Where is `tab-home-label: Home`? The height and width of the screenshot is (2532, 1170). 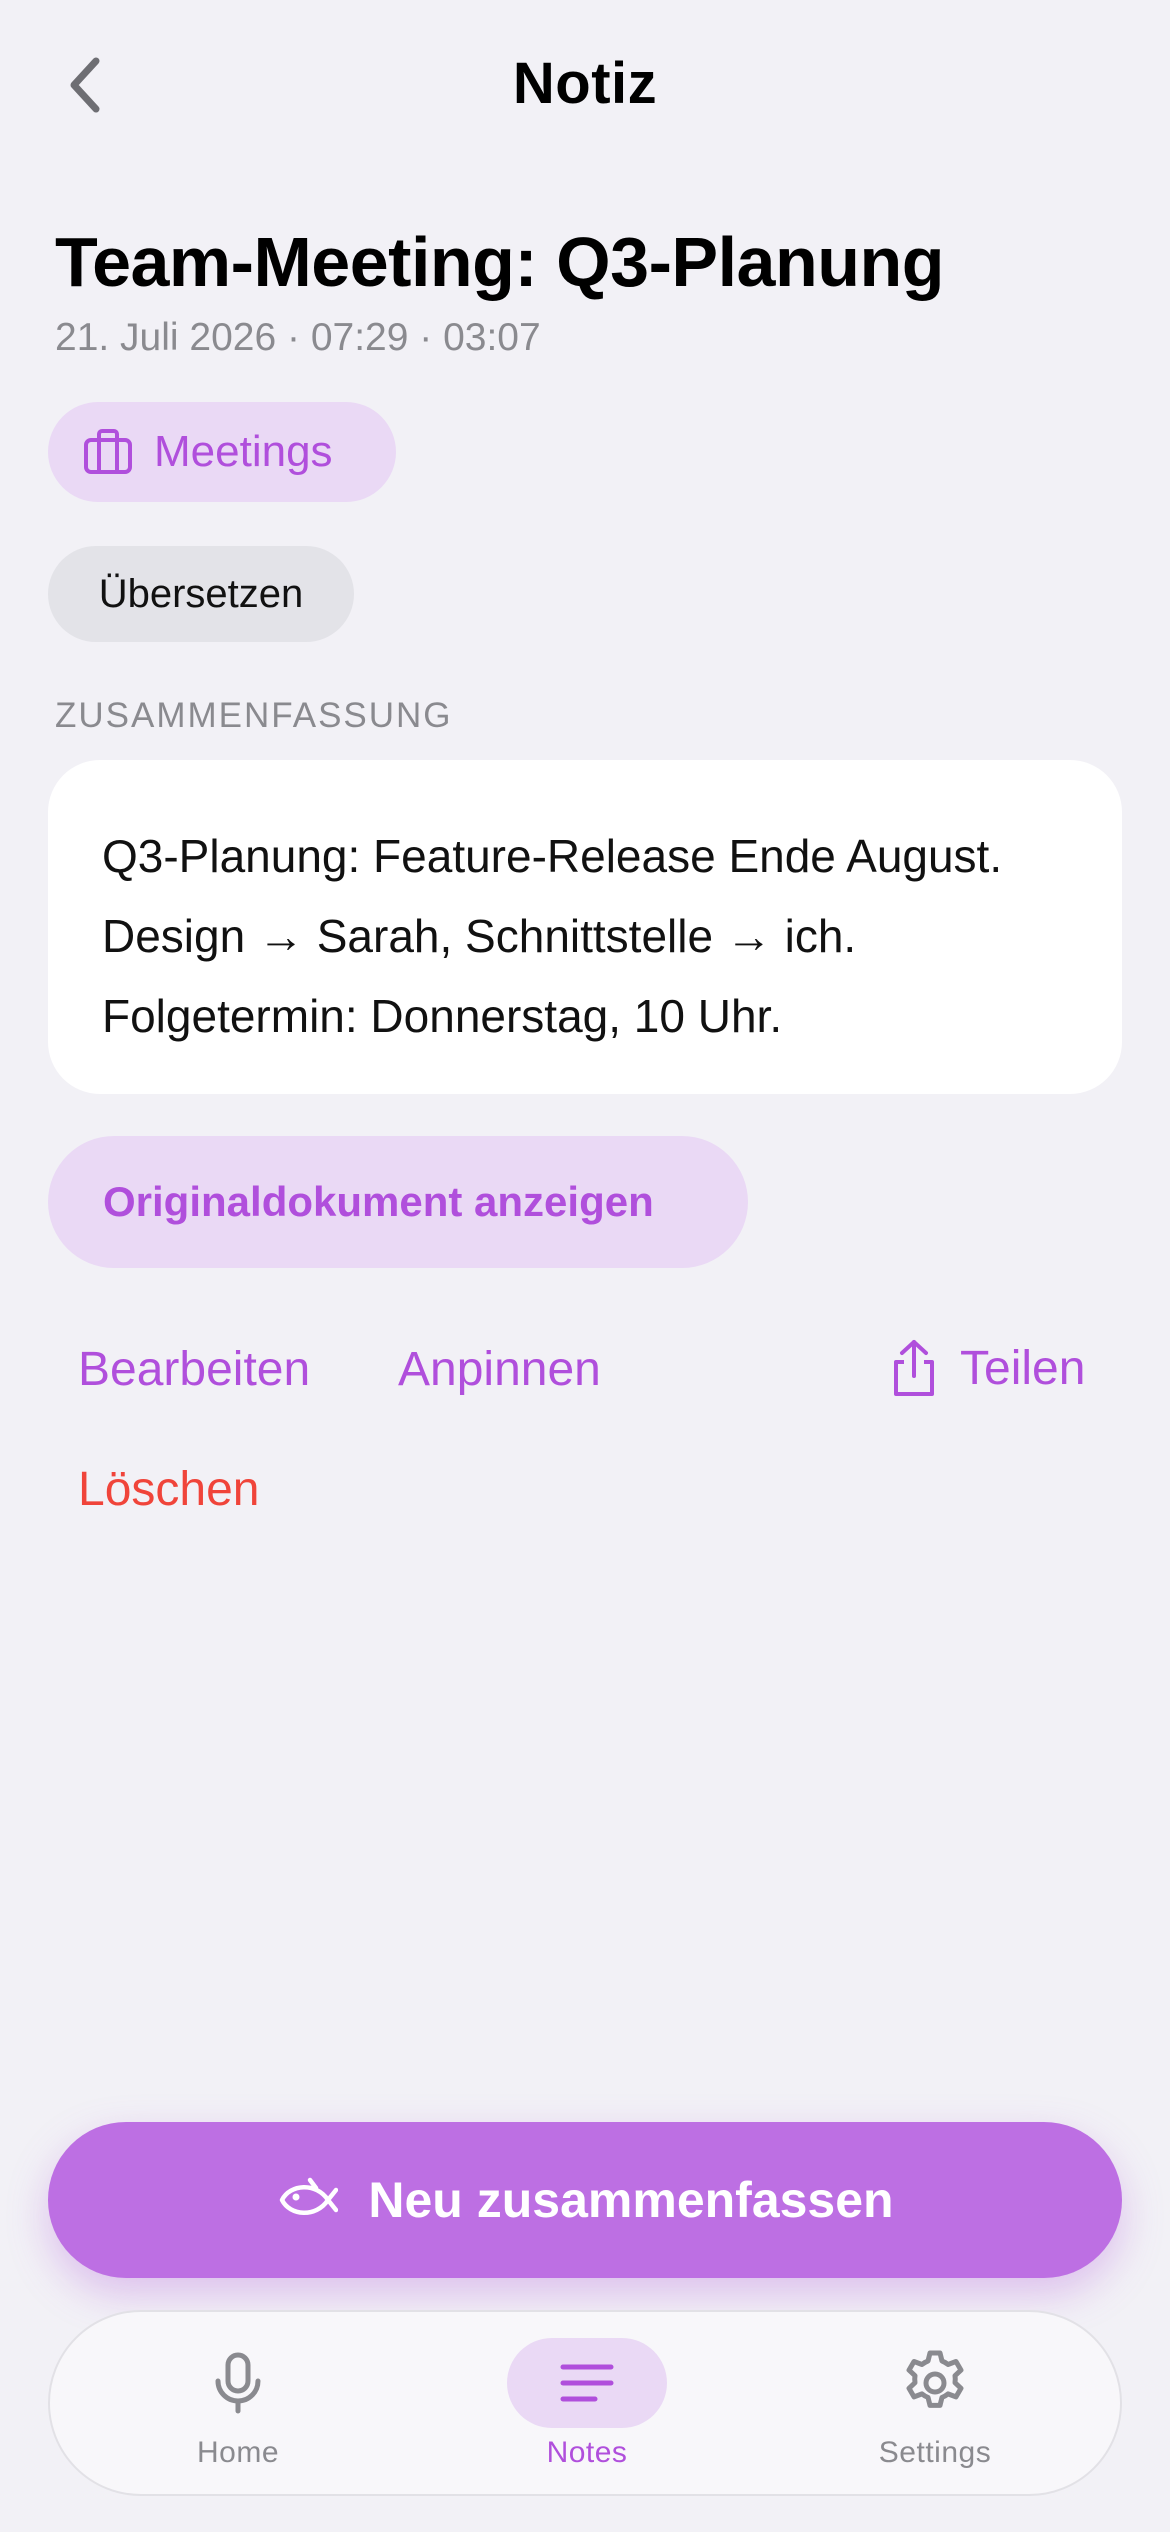
tab-home-label: Home is located at coordinates (238, 2452).